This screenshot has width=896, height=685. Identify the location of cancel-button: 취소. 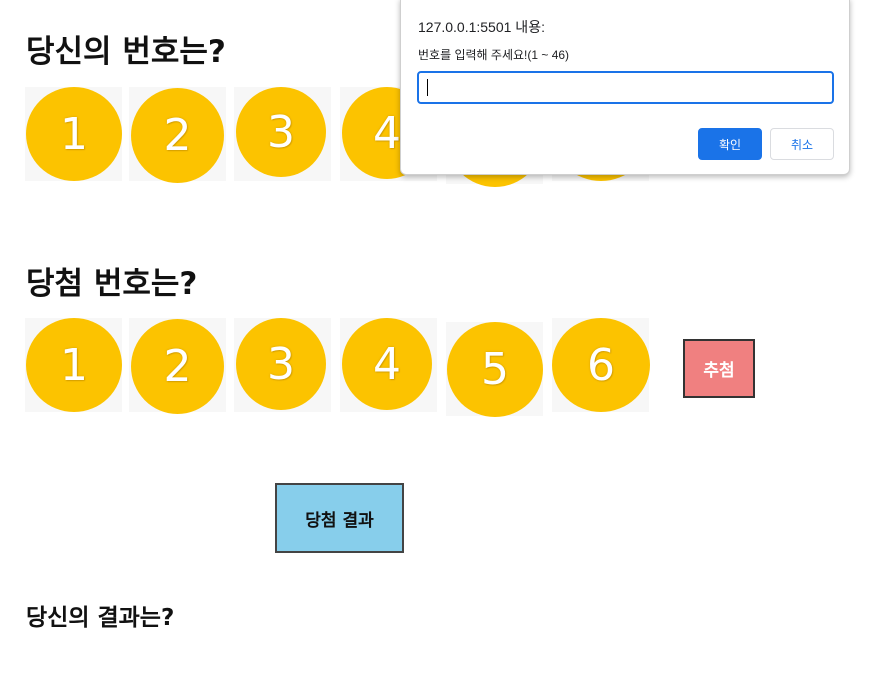
(802, 144).